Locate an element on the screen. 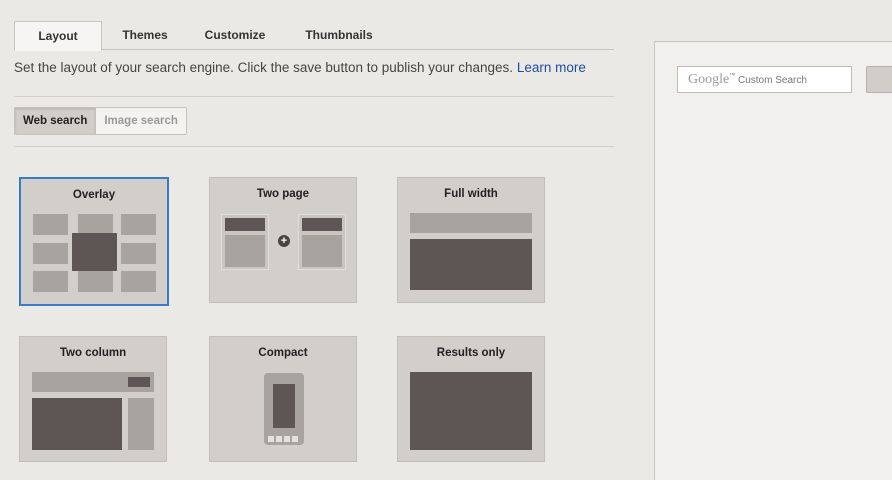 Image resolution: width=892 pixels, height=480 pixels. layout-title: Two column is located at coordinates (93, 353).